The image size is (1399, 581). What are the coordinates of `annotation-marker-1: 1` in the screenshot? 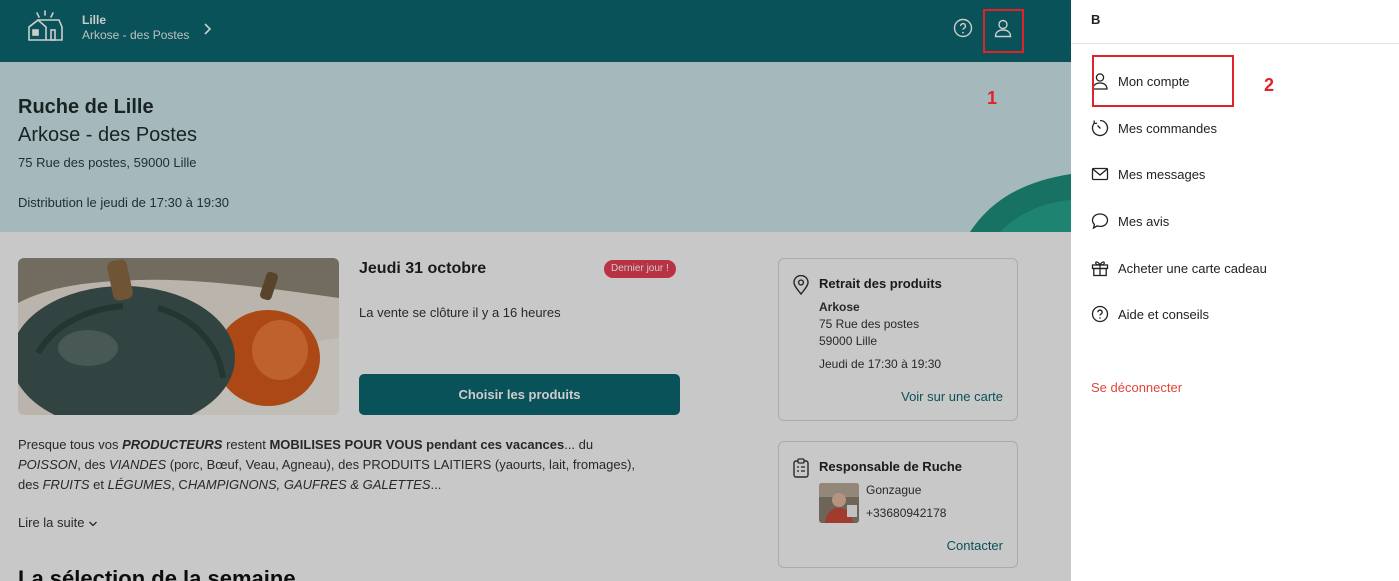 It's located at (992, 98).